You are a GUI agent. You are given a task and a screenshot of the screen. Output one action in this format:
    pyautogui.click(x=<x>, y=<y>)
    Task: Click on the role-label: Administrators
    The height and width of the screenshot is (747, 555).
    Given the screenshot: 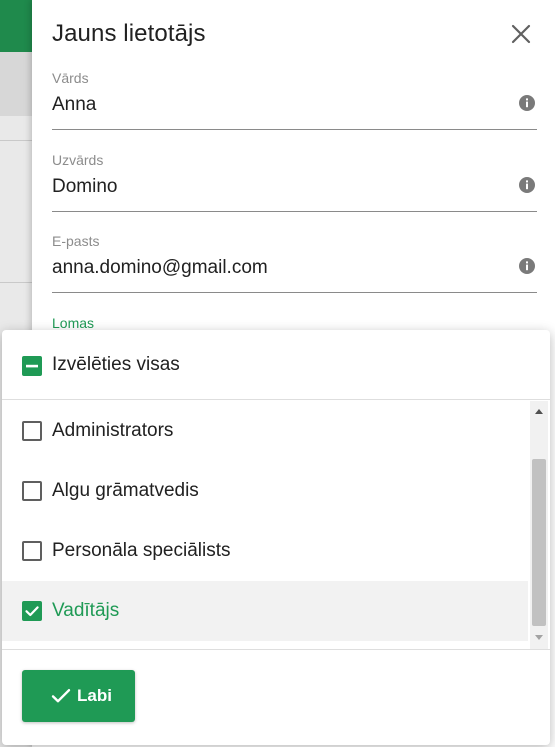 What is the action you would take?
    pyautogui.click(x=113, y=430)
    